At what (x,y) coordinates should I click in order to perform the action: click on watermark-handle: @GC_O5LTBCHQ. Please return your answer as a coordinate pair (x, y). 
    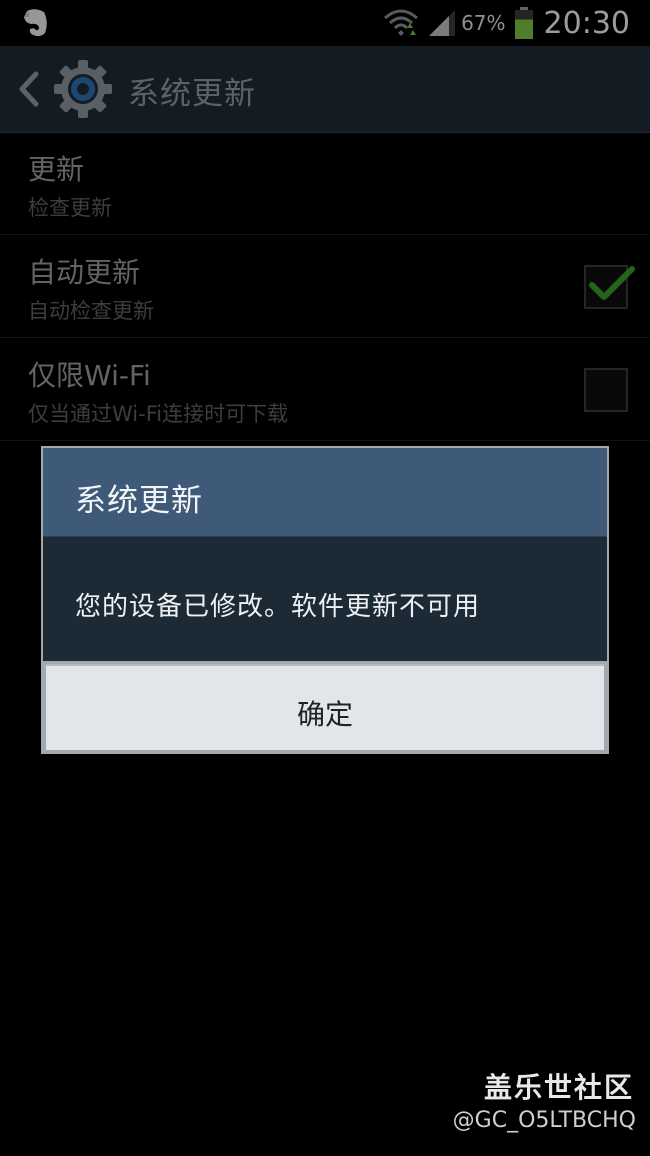
    Looking at the image, I should click on (544, 1120).